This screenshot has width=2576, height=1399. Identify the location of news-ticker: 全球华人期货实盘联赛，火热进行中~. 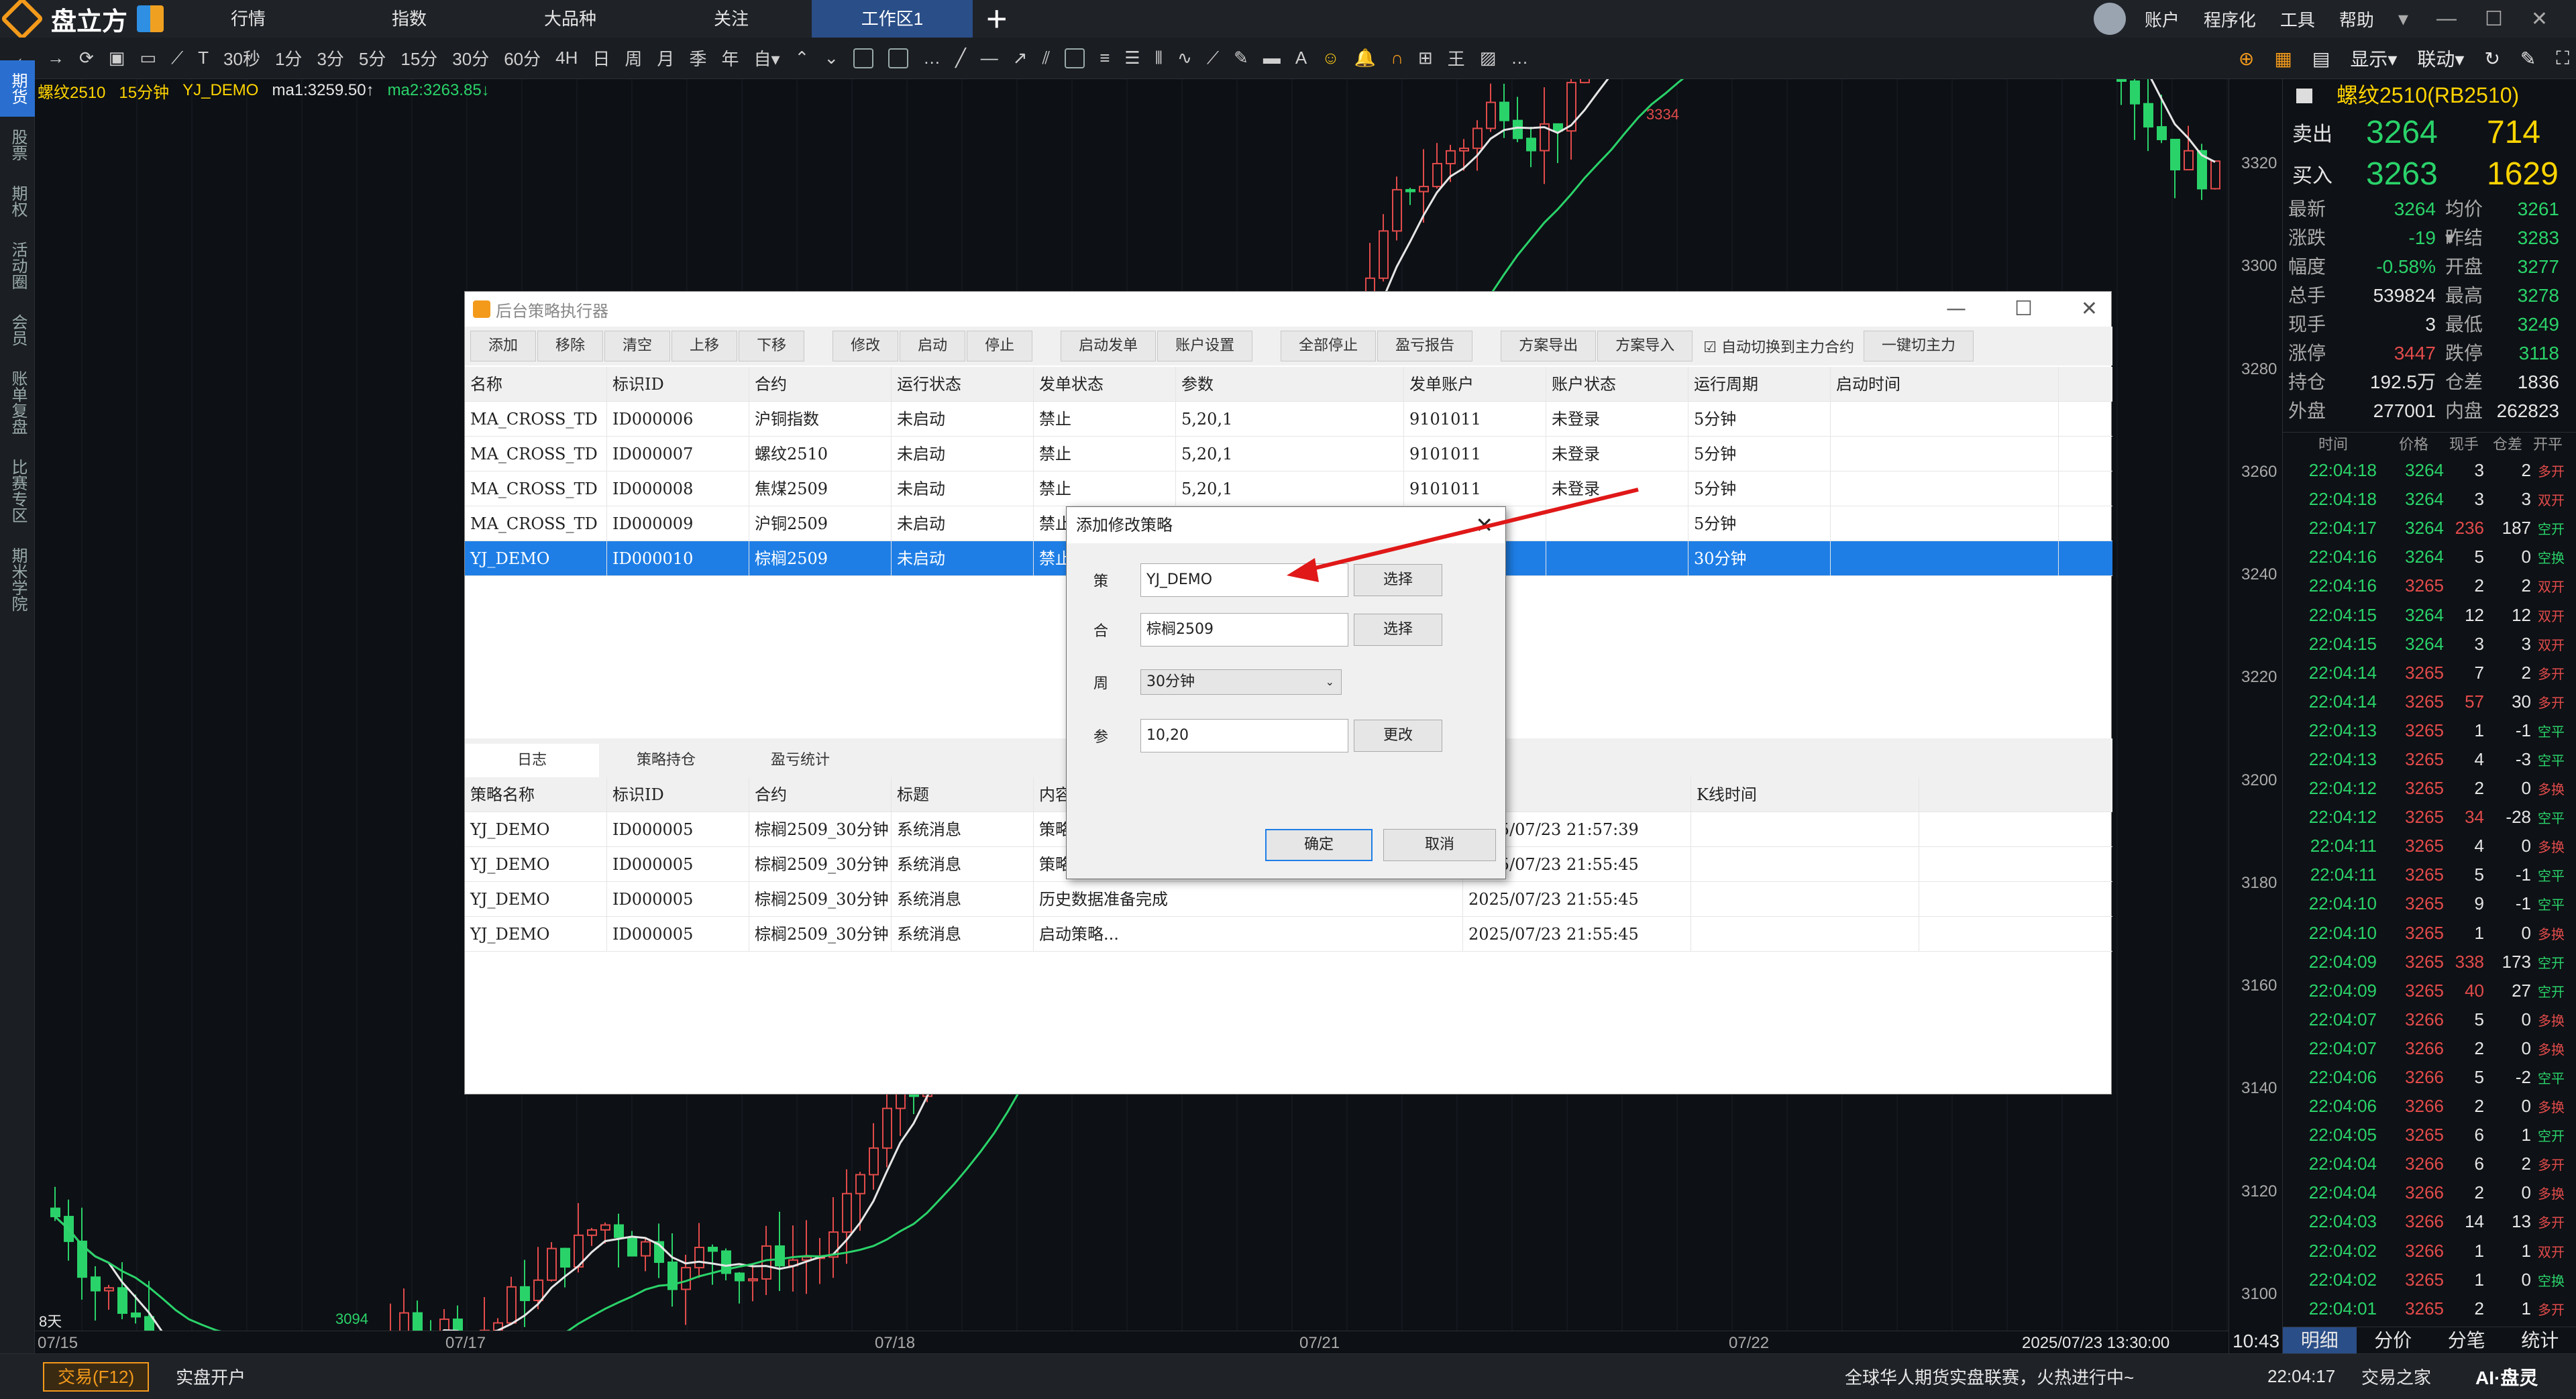
(1989, 1376).